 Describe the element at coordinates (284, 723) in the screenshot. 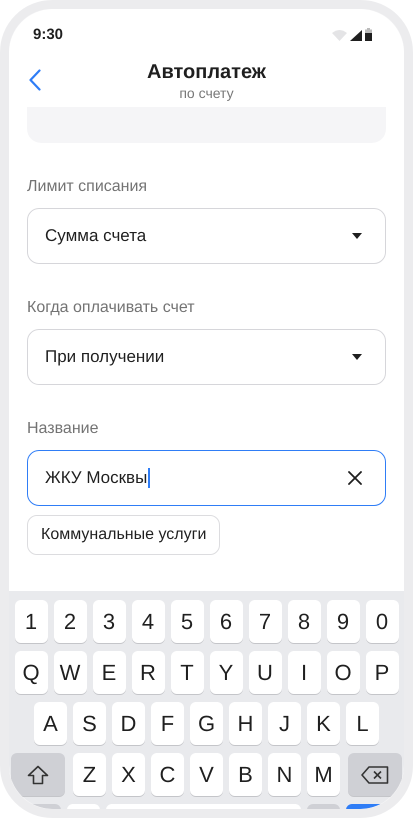

I see `keyboard-key: J` at that location.